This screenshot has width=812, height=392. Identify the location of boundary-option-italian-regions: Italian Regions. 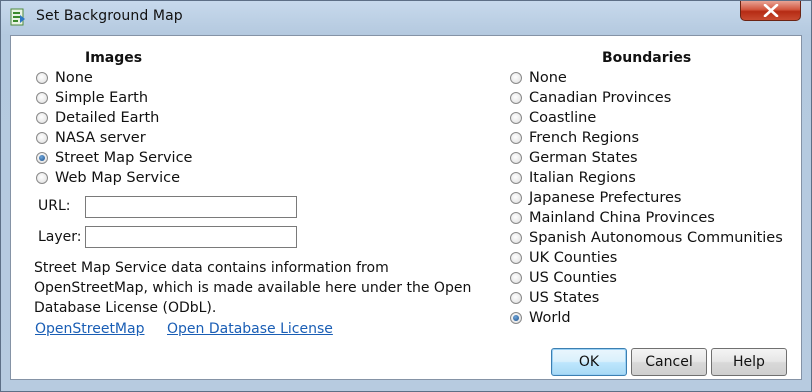
(573, 178).